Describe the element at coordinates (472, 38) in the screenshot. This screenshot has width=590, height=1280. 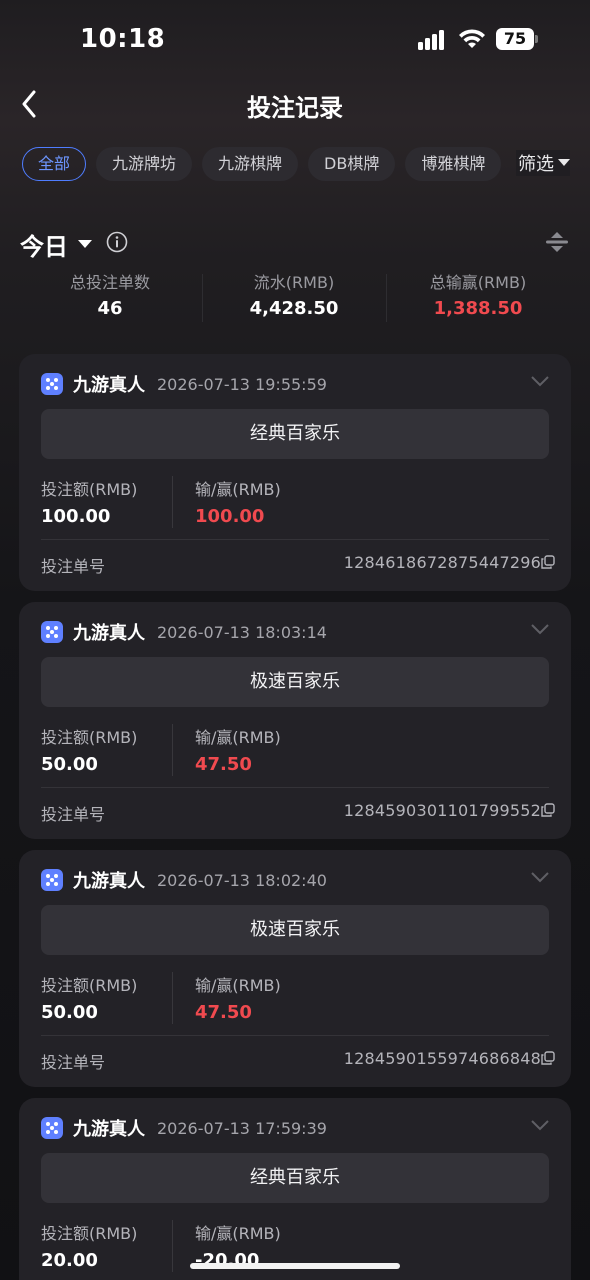
I see `wifi-icon` at that location.